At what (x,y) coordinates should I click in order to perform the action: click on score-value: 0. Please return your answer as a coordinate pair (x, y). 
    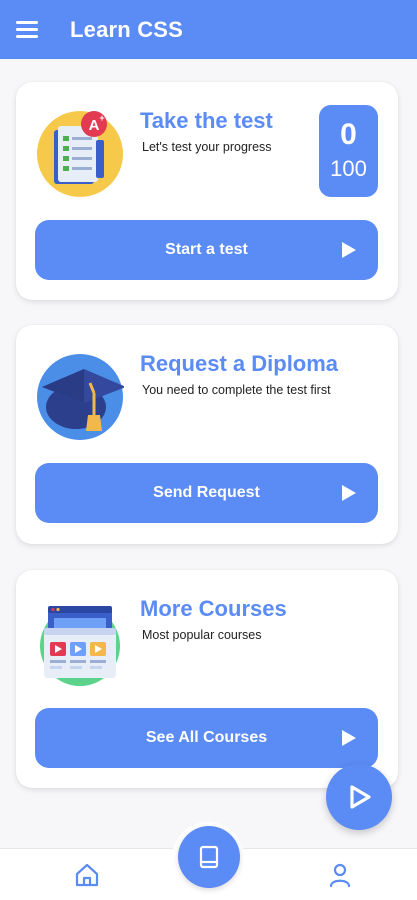
    Looking at the image, I should click on (348, 134).